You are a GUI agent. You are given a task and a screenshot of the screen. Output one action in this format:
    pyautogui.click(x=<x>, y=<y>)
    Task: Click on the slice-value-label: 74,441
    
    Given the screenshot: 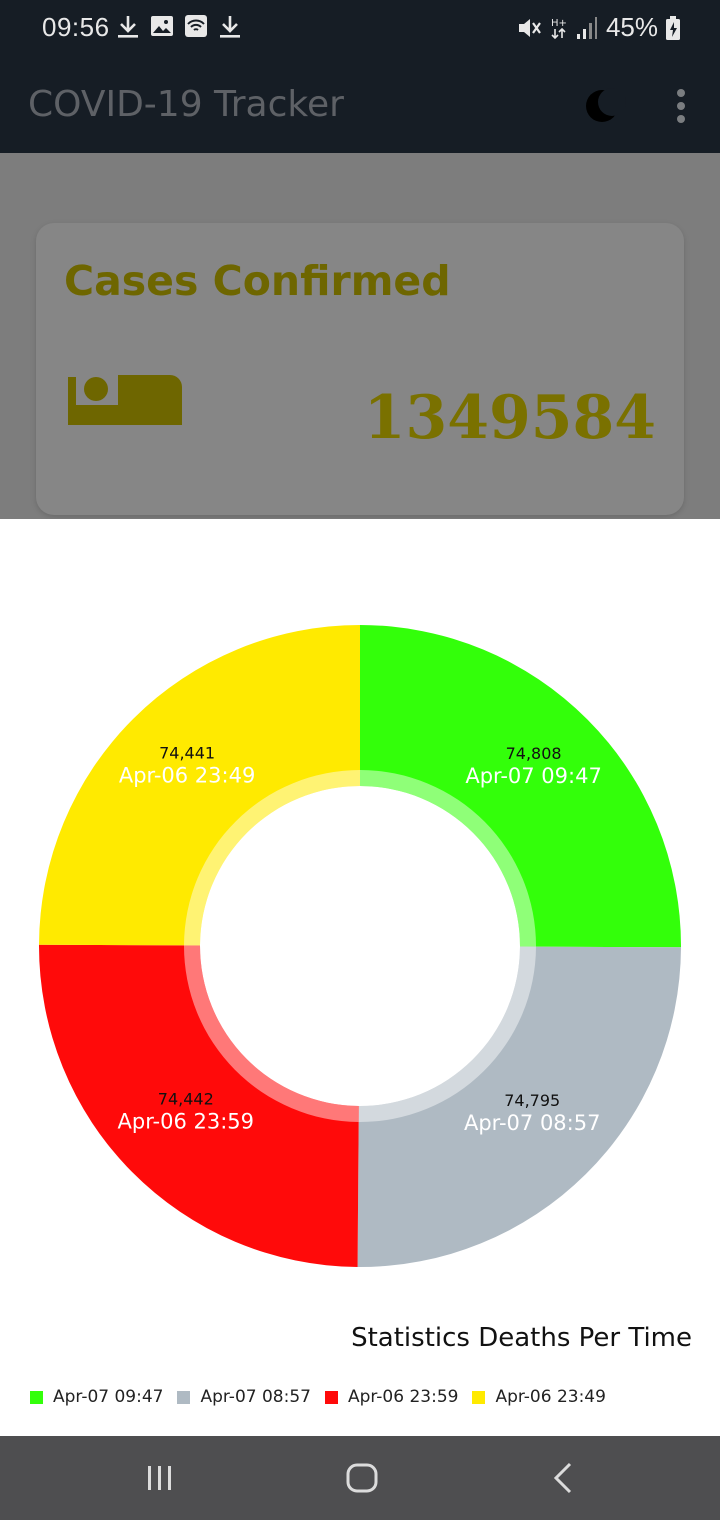 What is the action you would take?
    pyautogui.click(x=187, y=752)
    